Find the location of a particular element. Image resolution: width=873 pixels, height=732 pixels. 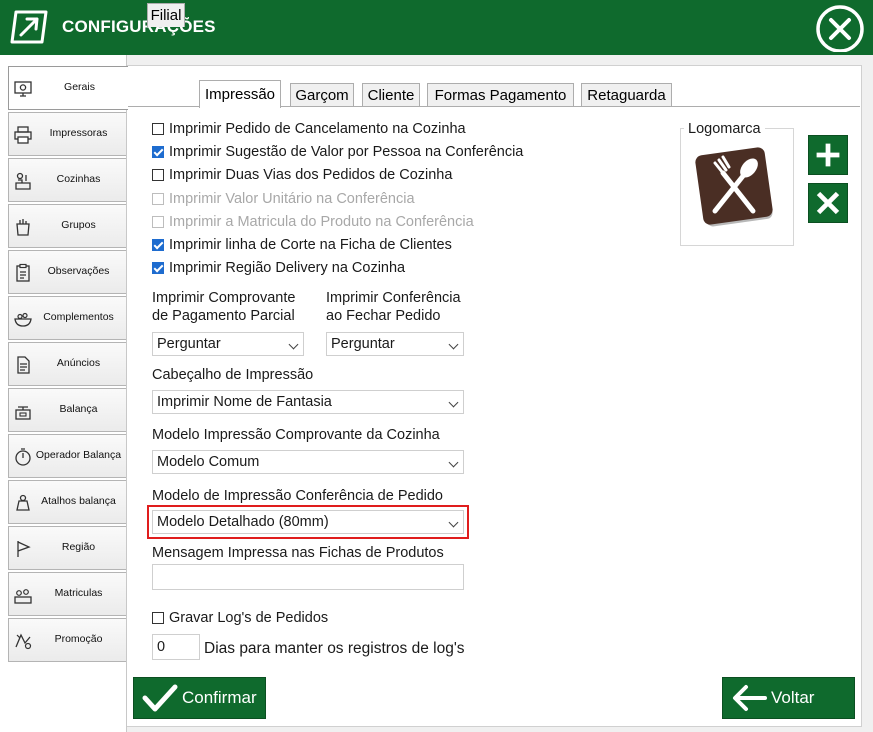

sidebar-item-label: Grupos is located at coordinates (78, 225).